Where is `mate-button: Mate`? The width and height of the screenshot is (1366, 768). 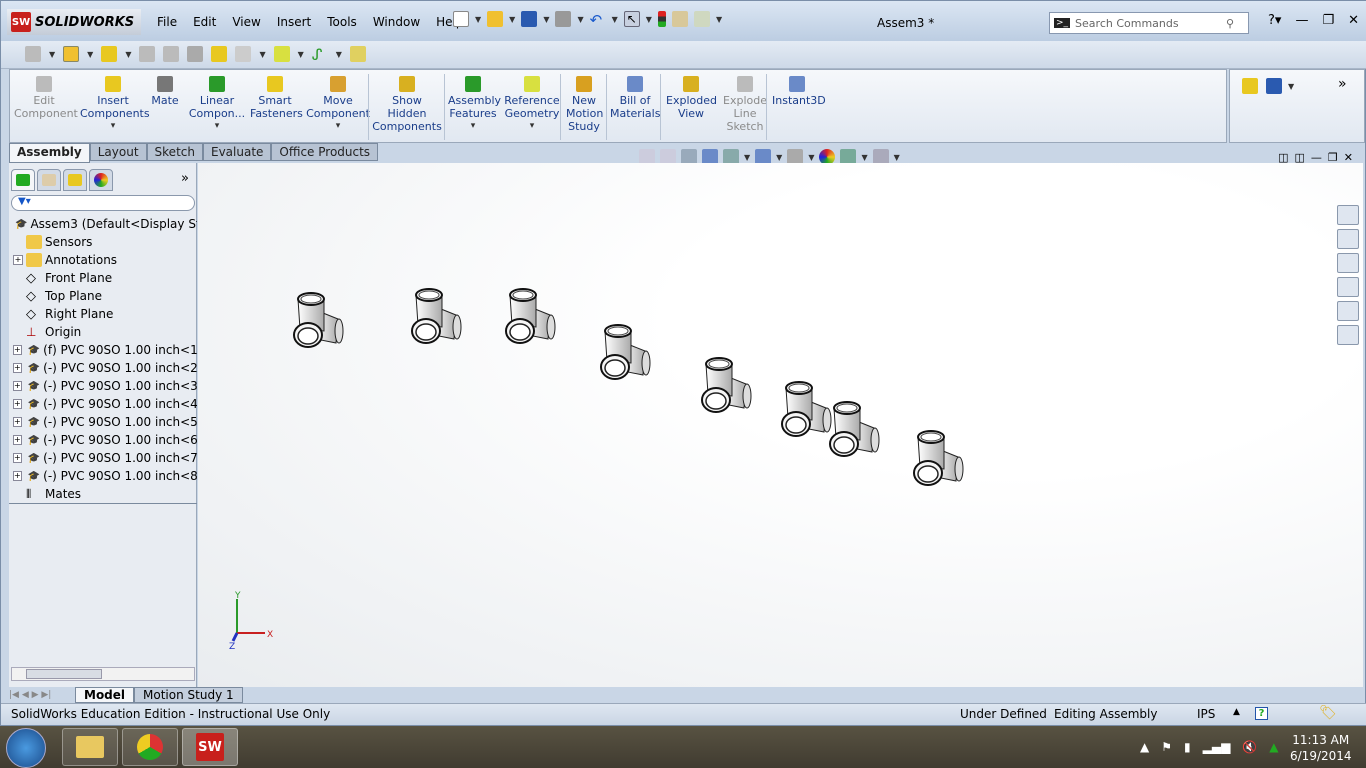 mate-button: Mate is located at coordinates (165, 91).